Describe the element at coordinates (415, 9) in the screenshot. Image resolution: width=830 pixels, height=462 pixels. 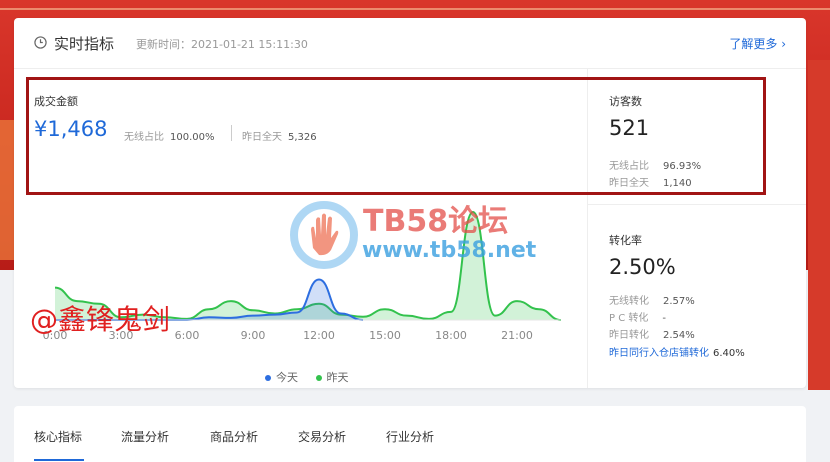
I see `banner-line` at that location.